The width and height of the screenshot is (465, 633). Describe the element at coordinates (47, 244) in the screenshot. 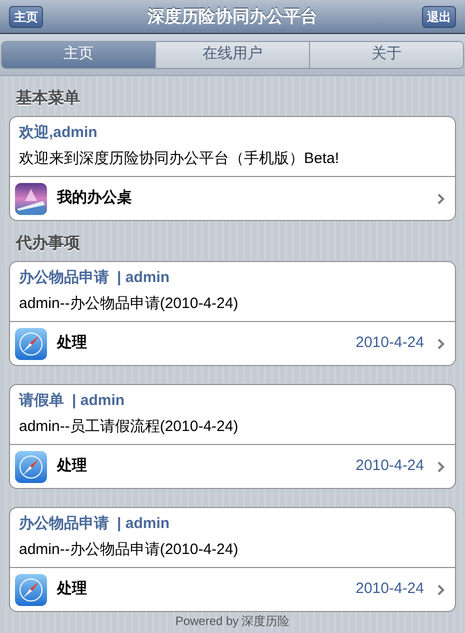

I see `section-title: 代办事项` at that location.